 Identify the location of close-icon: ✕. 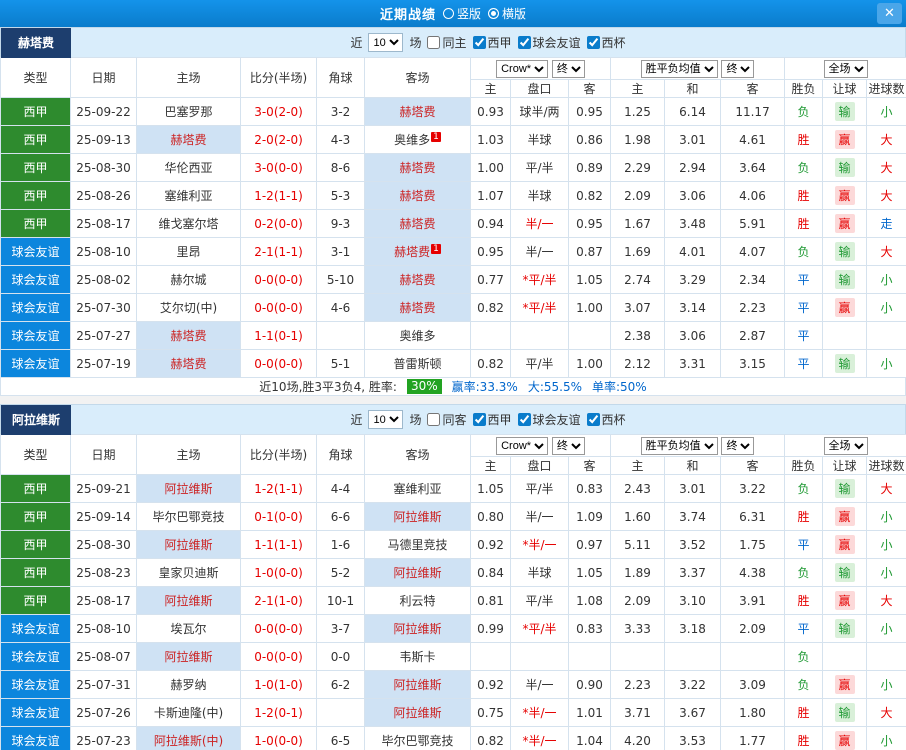
(889, 13).